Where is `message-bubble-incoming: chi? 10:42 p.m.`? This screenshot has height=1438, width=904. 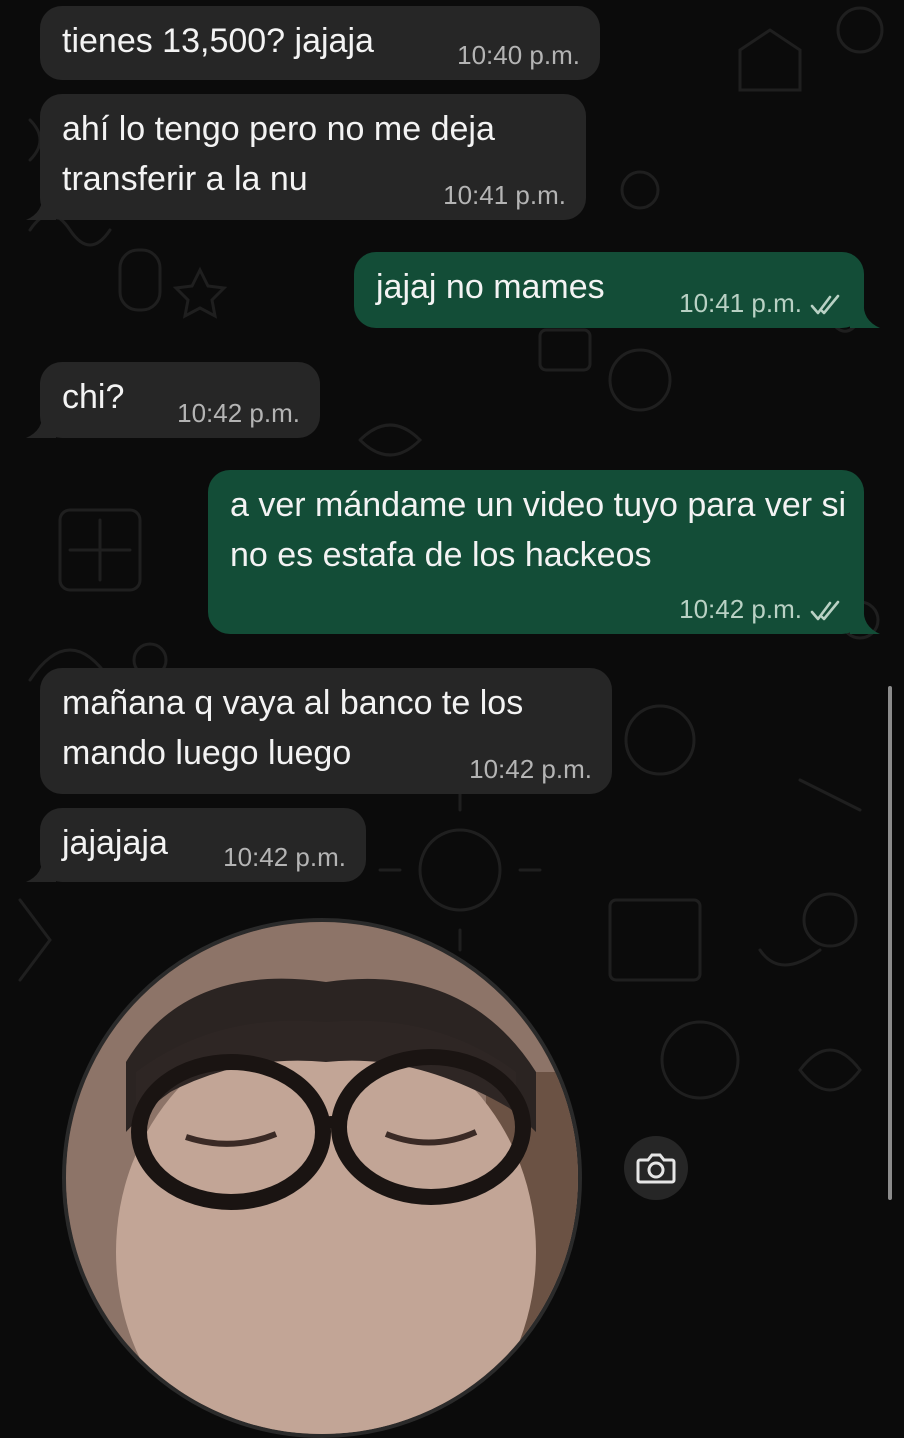 message-bubble-incoming: chi? 10:42 p.m. is located at coordinates (180, 400).